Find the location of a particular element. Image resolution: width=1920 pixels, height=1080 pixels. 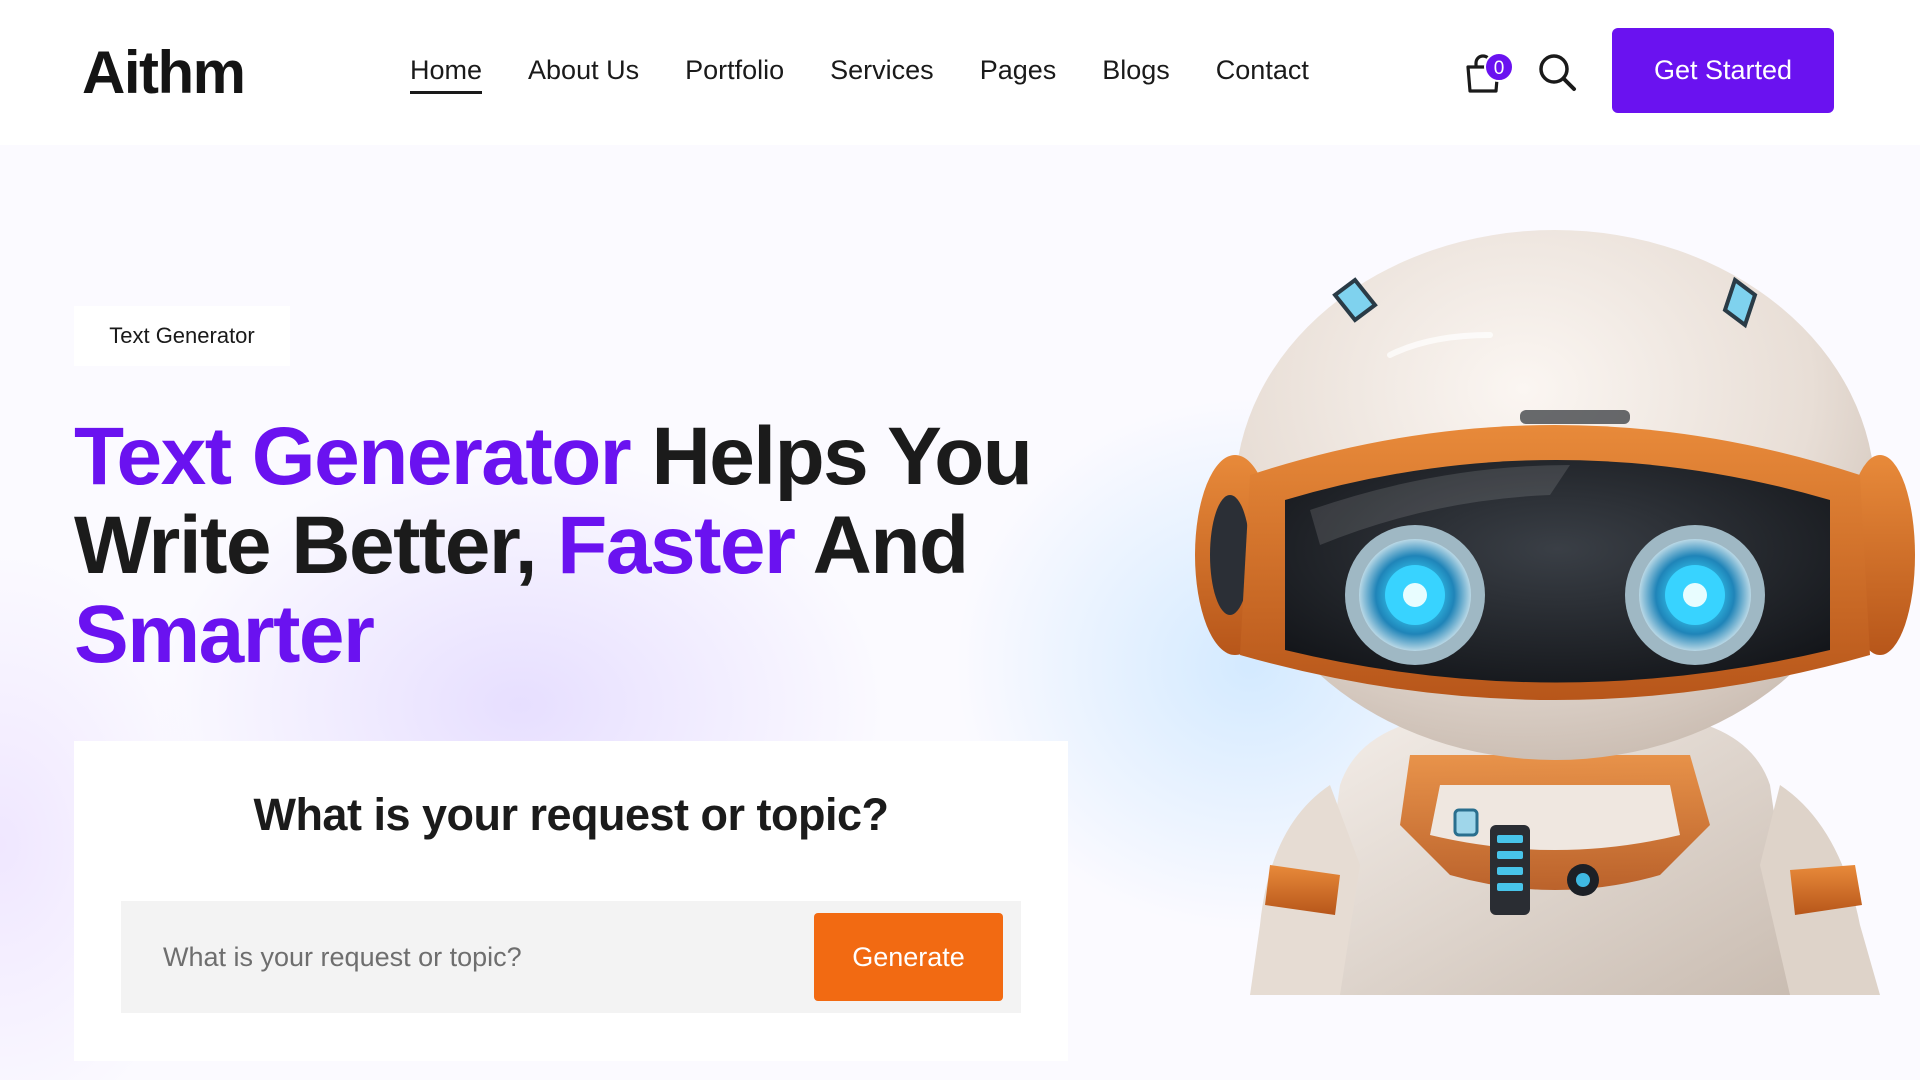

headline-text-2: And is located at coordinates (881, 545).